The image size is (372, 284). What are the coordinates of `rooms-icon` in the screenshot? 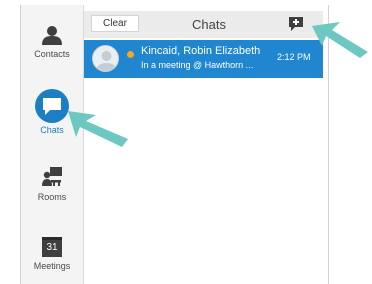 It's located at (52, 176).